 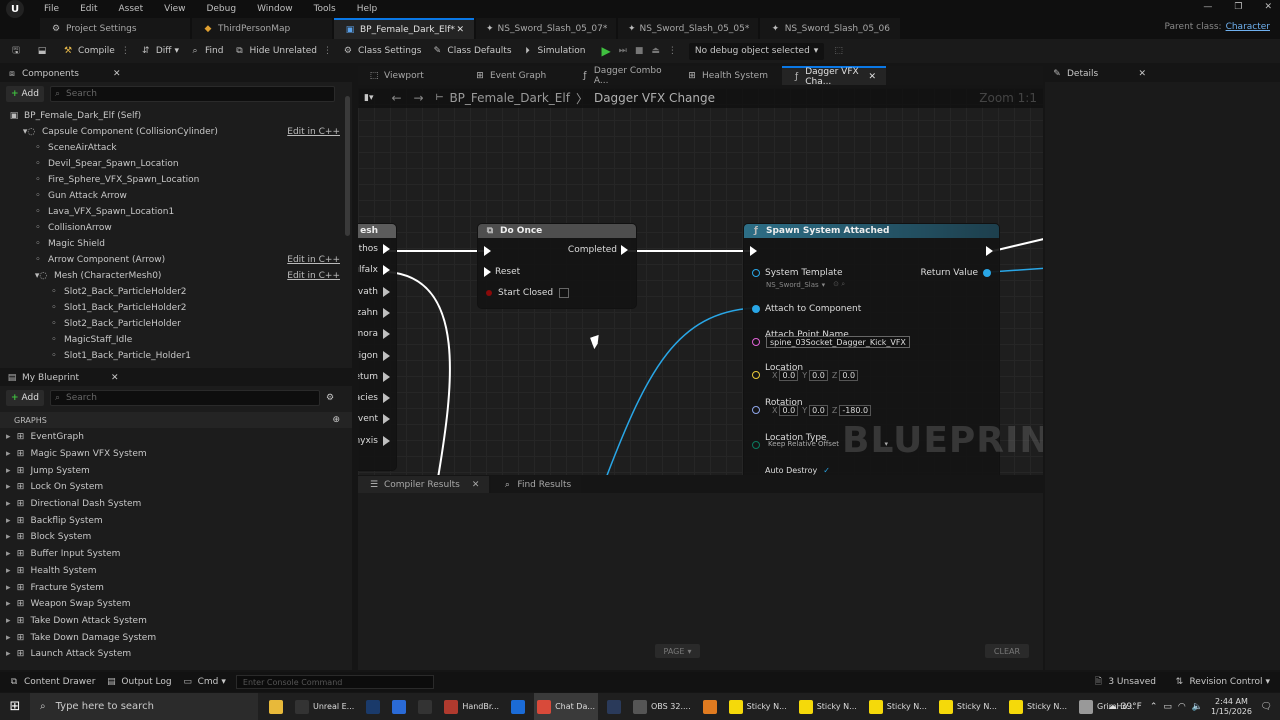 I want to click on graph-item: ▸ ⊞ Take Down Attack System, so click(x=176, y=621).